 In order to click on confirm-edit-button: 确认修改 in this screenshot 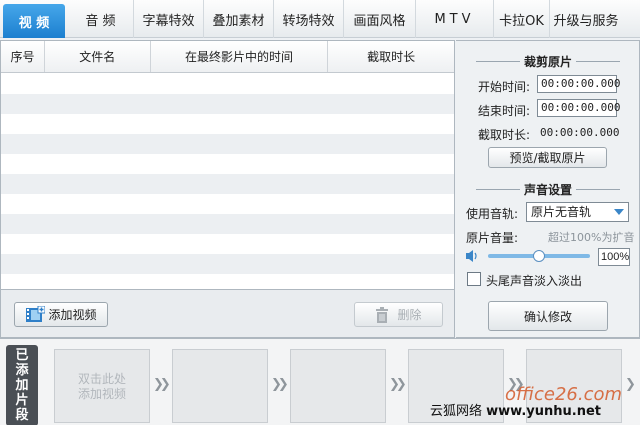, I will do `click(548, 316)`.